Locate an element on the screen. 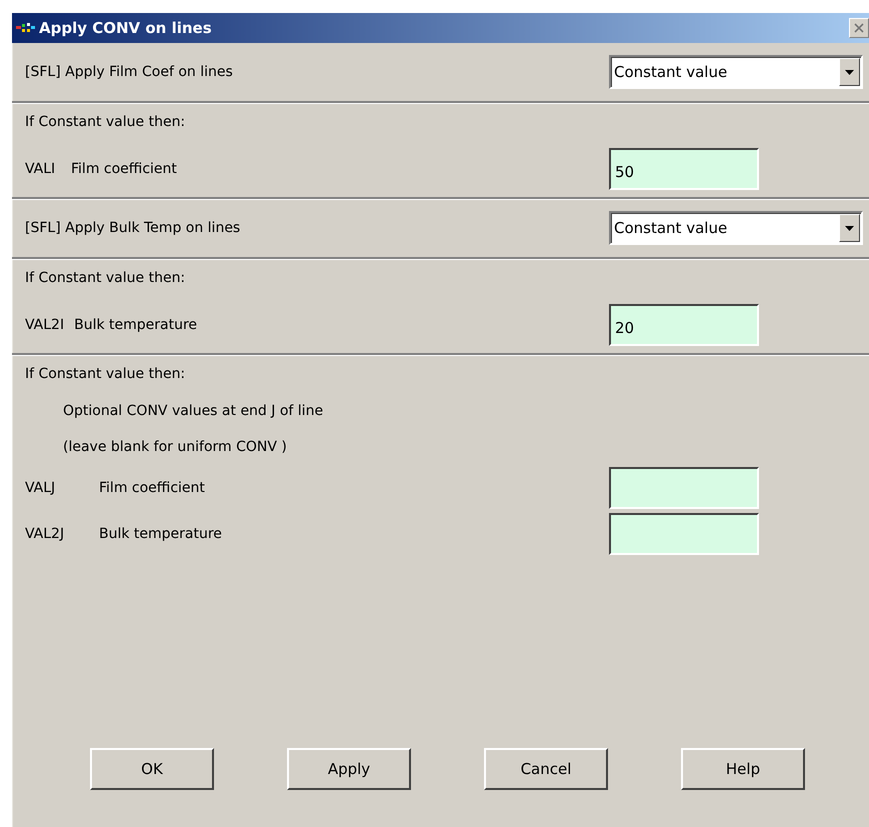  field-label: [SFL] Apply Film Coef on lines is located at coordinates (129, 72).